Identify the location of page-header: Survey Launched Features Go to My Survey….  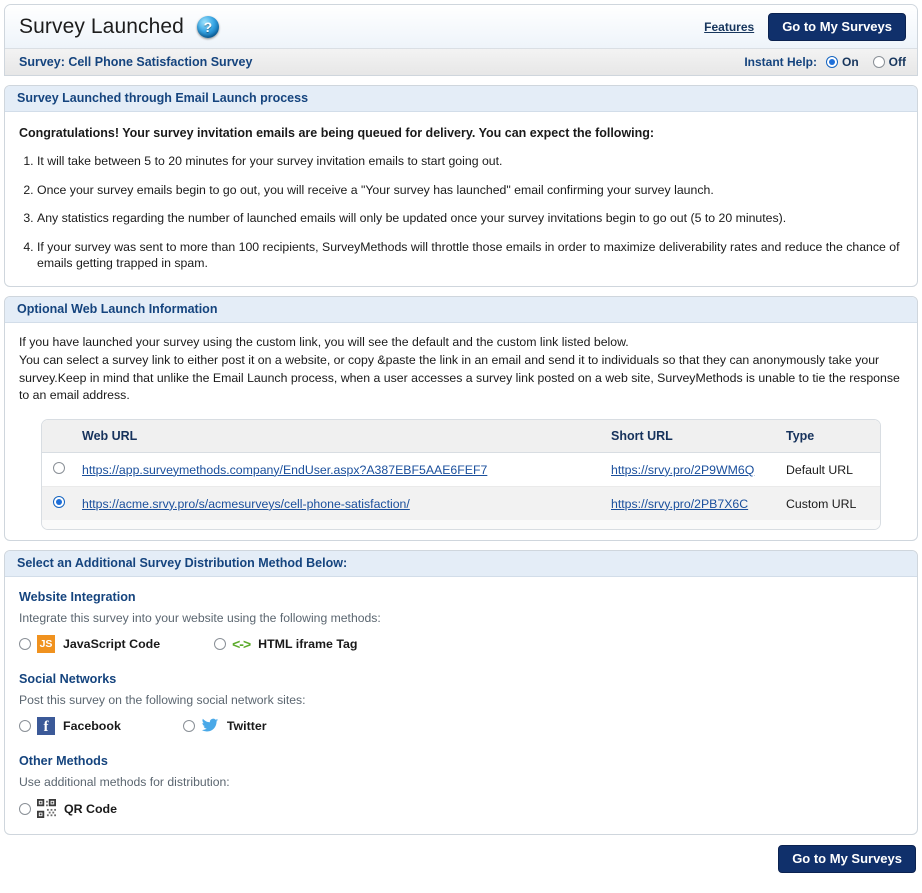
(461, 40).